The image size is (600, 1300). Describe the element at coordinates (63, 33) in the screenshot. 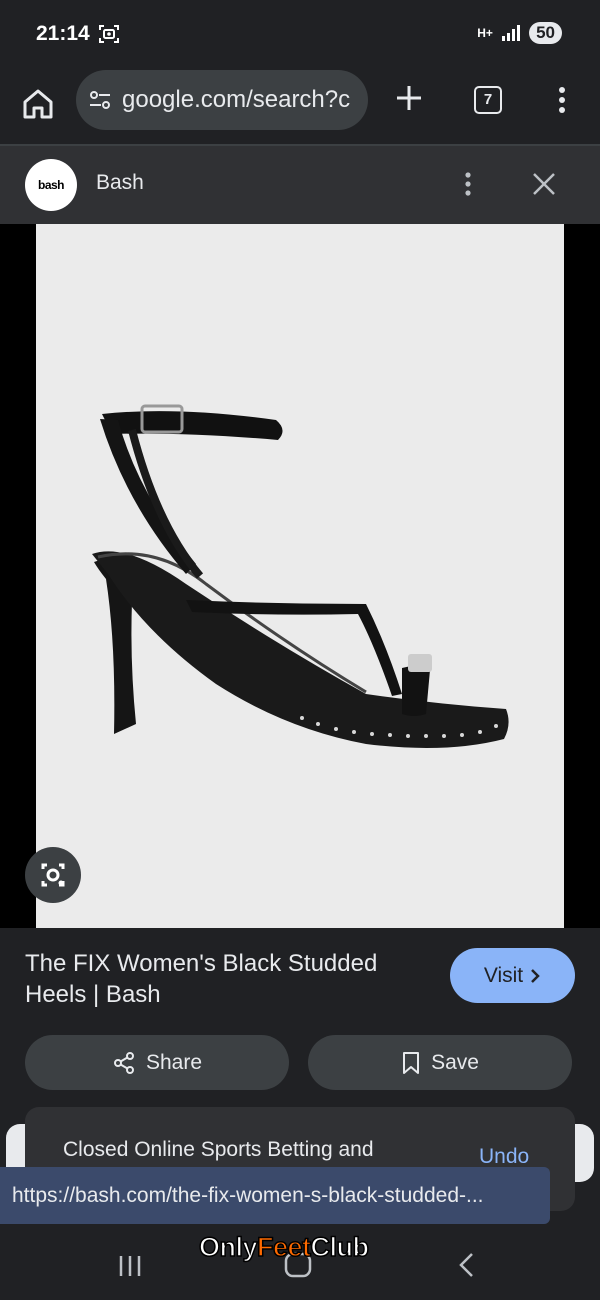

I see `status-time: 21:14` at that location.